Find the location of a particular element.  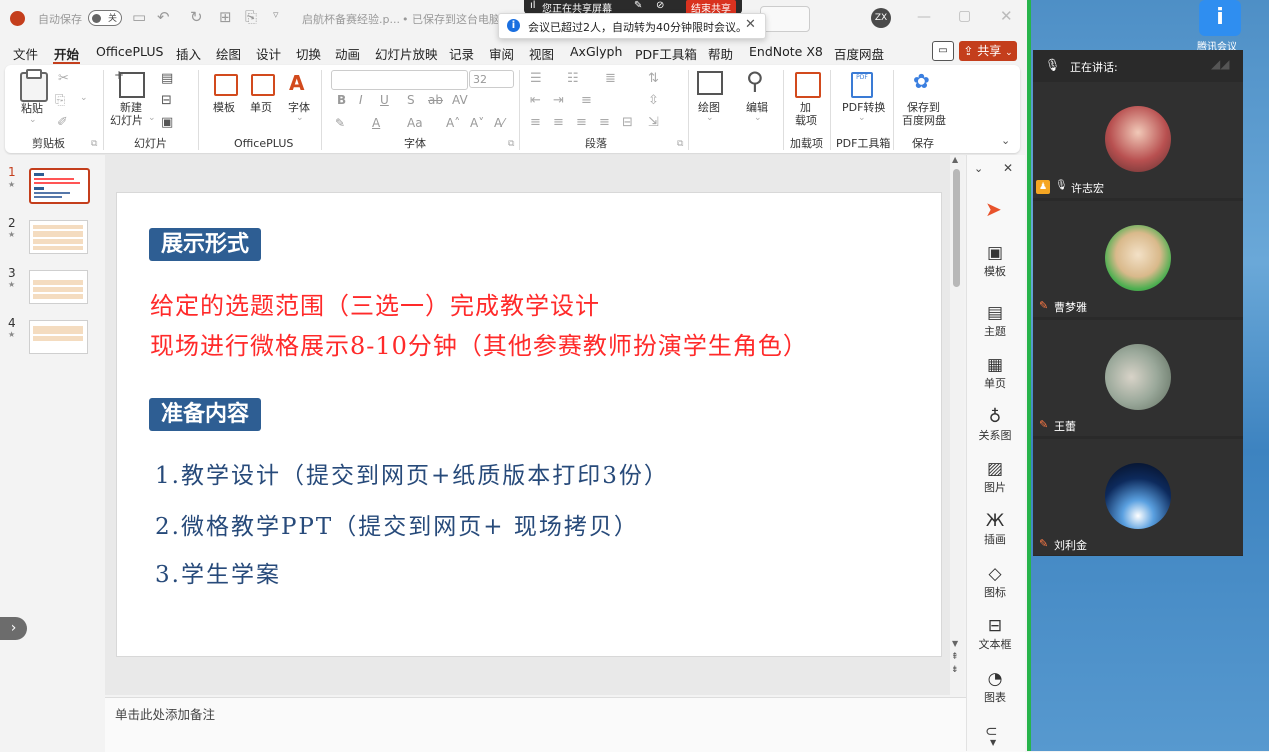

align-text-icon: ⇲ is located at coordinates (653, 122).